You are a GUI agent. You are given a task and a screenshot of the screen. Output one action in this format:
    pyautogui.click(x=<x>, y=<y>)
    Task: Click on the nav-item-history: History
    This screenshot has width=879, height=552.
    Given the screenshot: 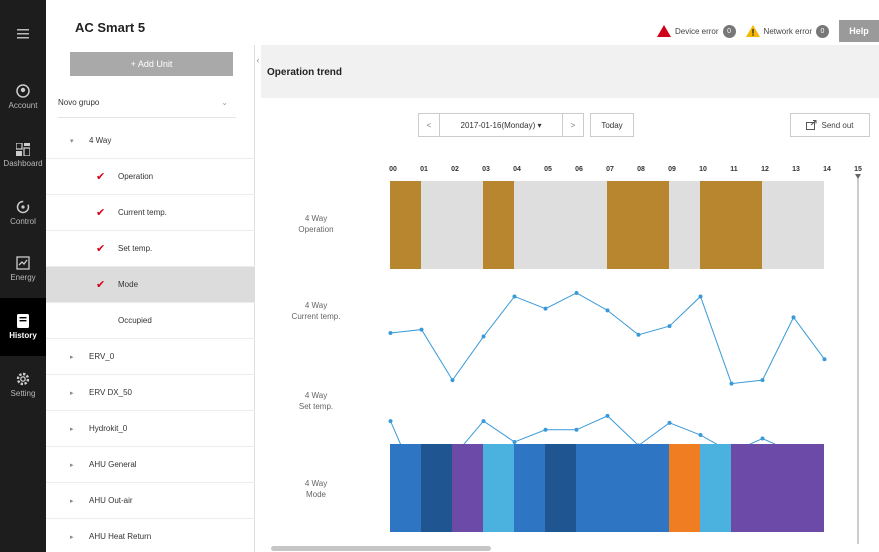 What is the action you would take?
    pyautogui.click(x=23, y=327)
    